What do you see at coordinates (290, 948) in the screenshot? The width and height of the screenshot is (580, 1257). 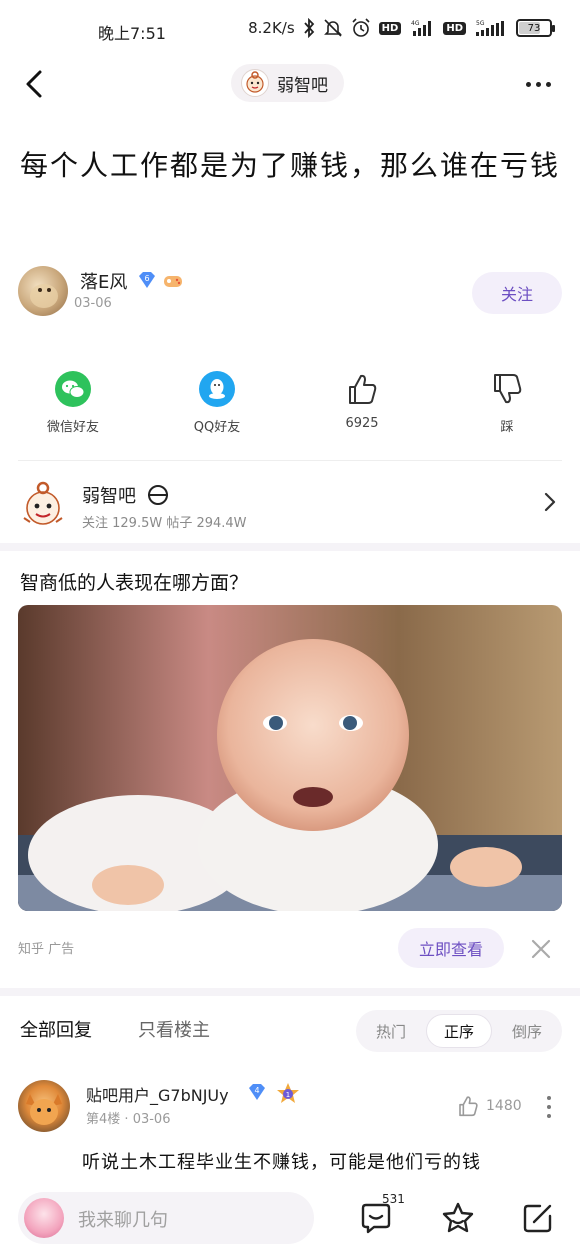 I see `ad-footer: 知乎 广告 立即查看` at bounding box center [290, 948].